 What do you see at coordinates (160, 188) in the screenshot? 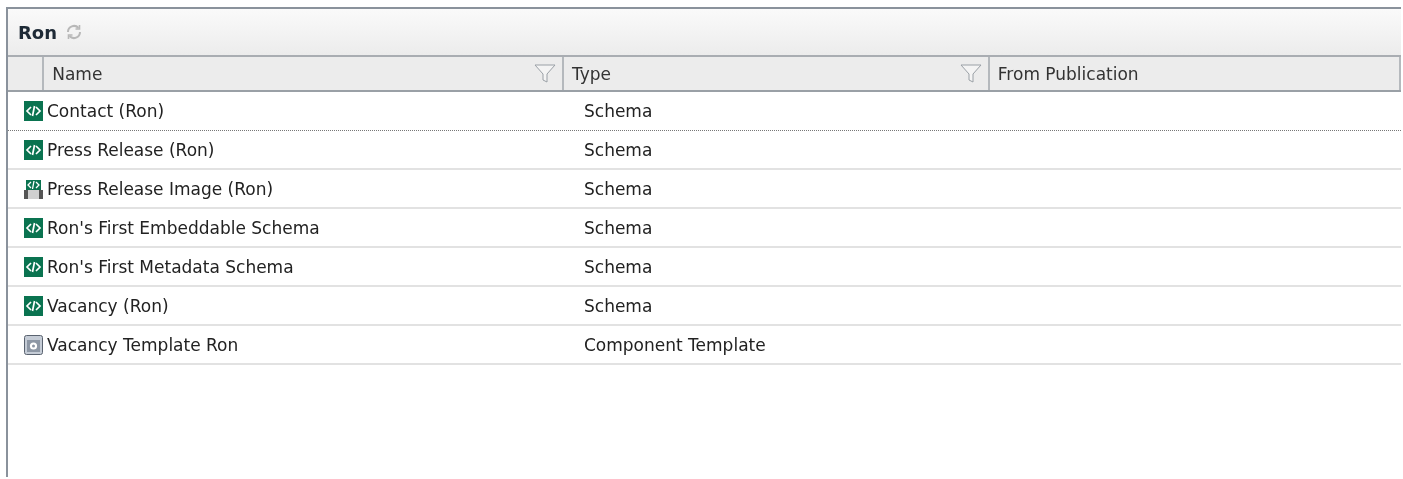
I see `table-cell: Press Release Image (Ron)` at bounding box center [160, 188].